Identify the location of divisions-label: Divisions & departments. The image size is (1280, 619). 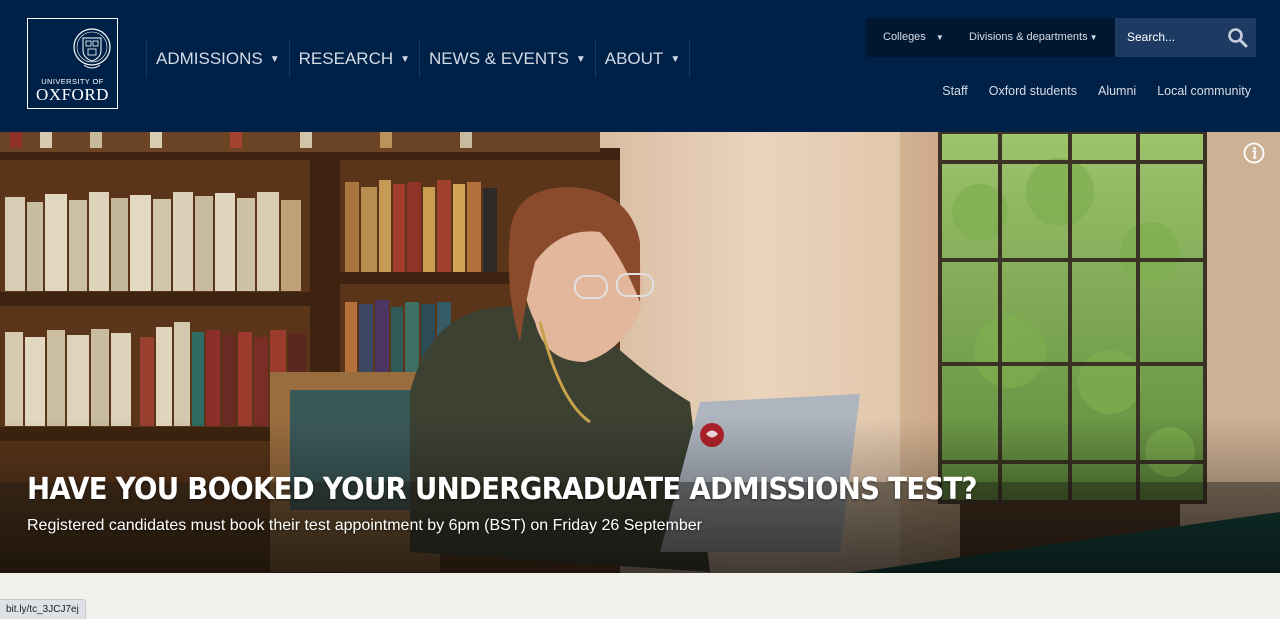
(1028, 37).